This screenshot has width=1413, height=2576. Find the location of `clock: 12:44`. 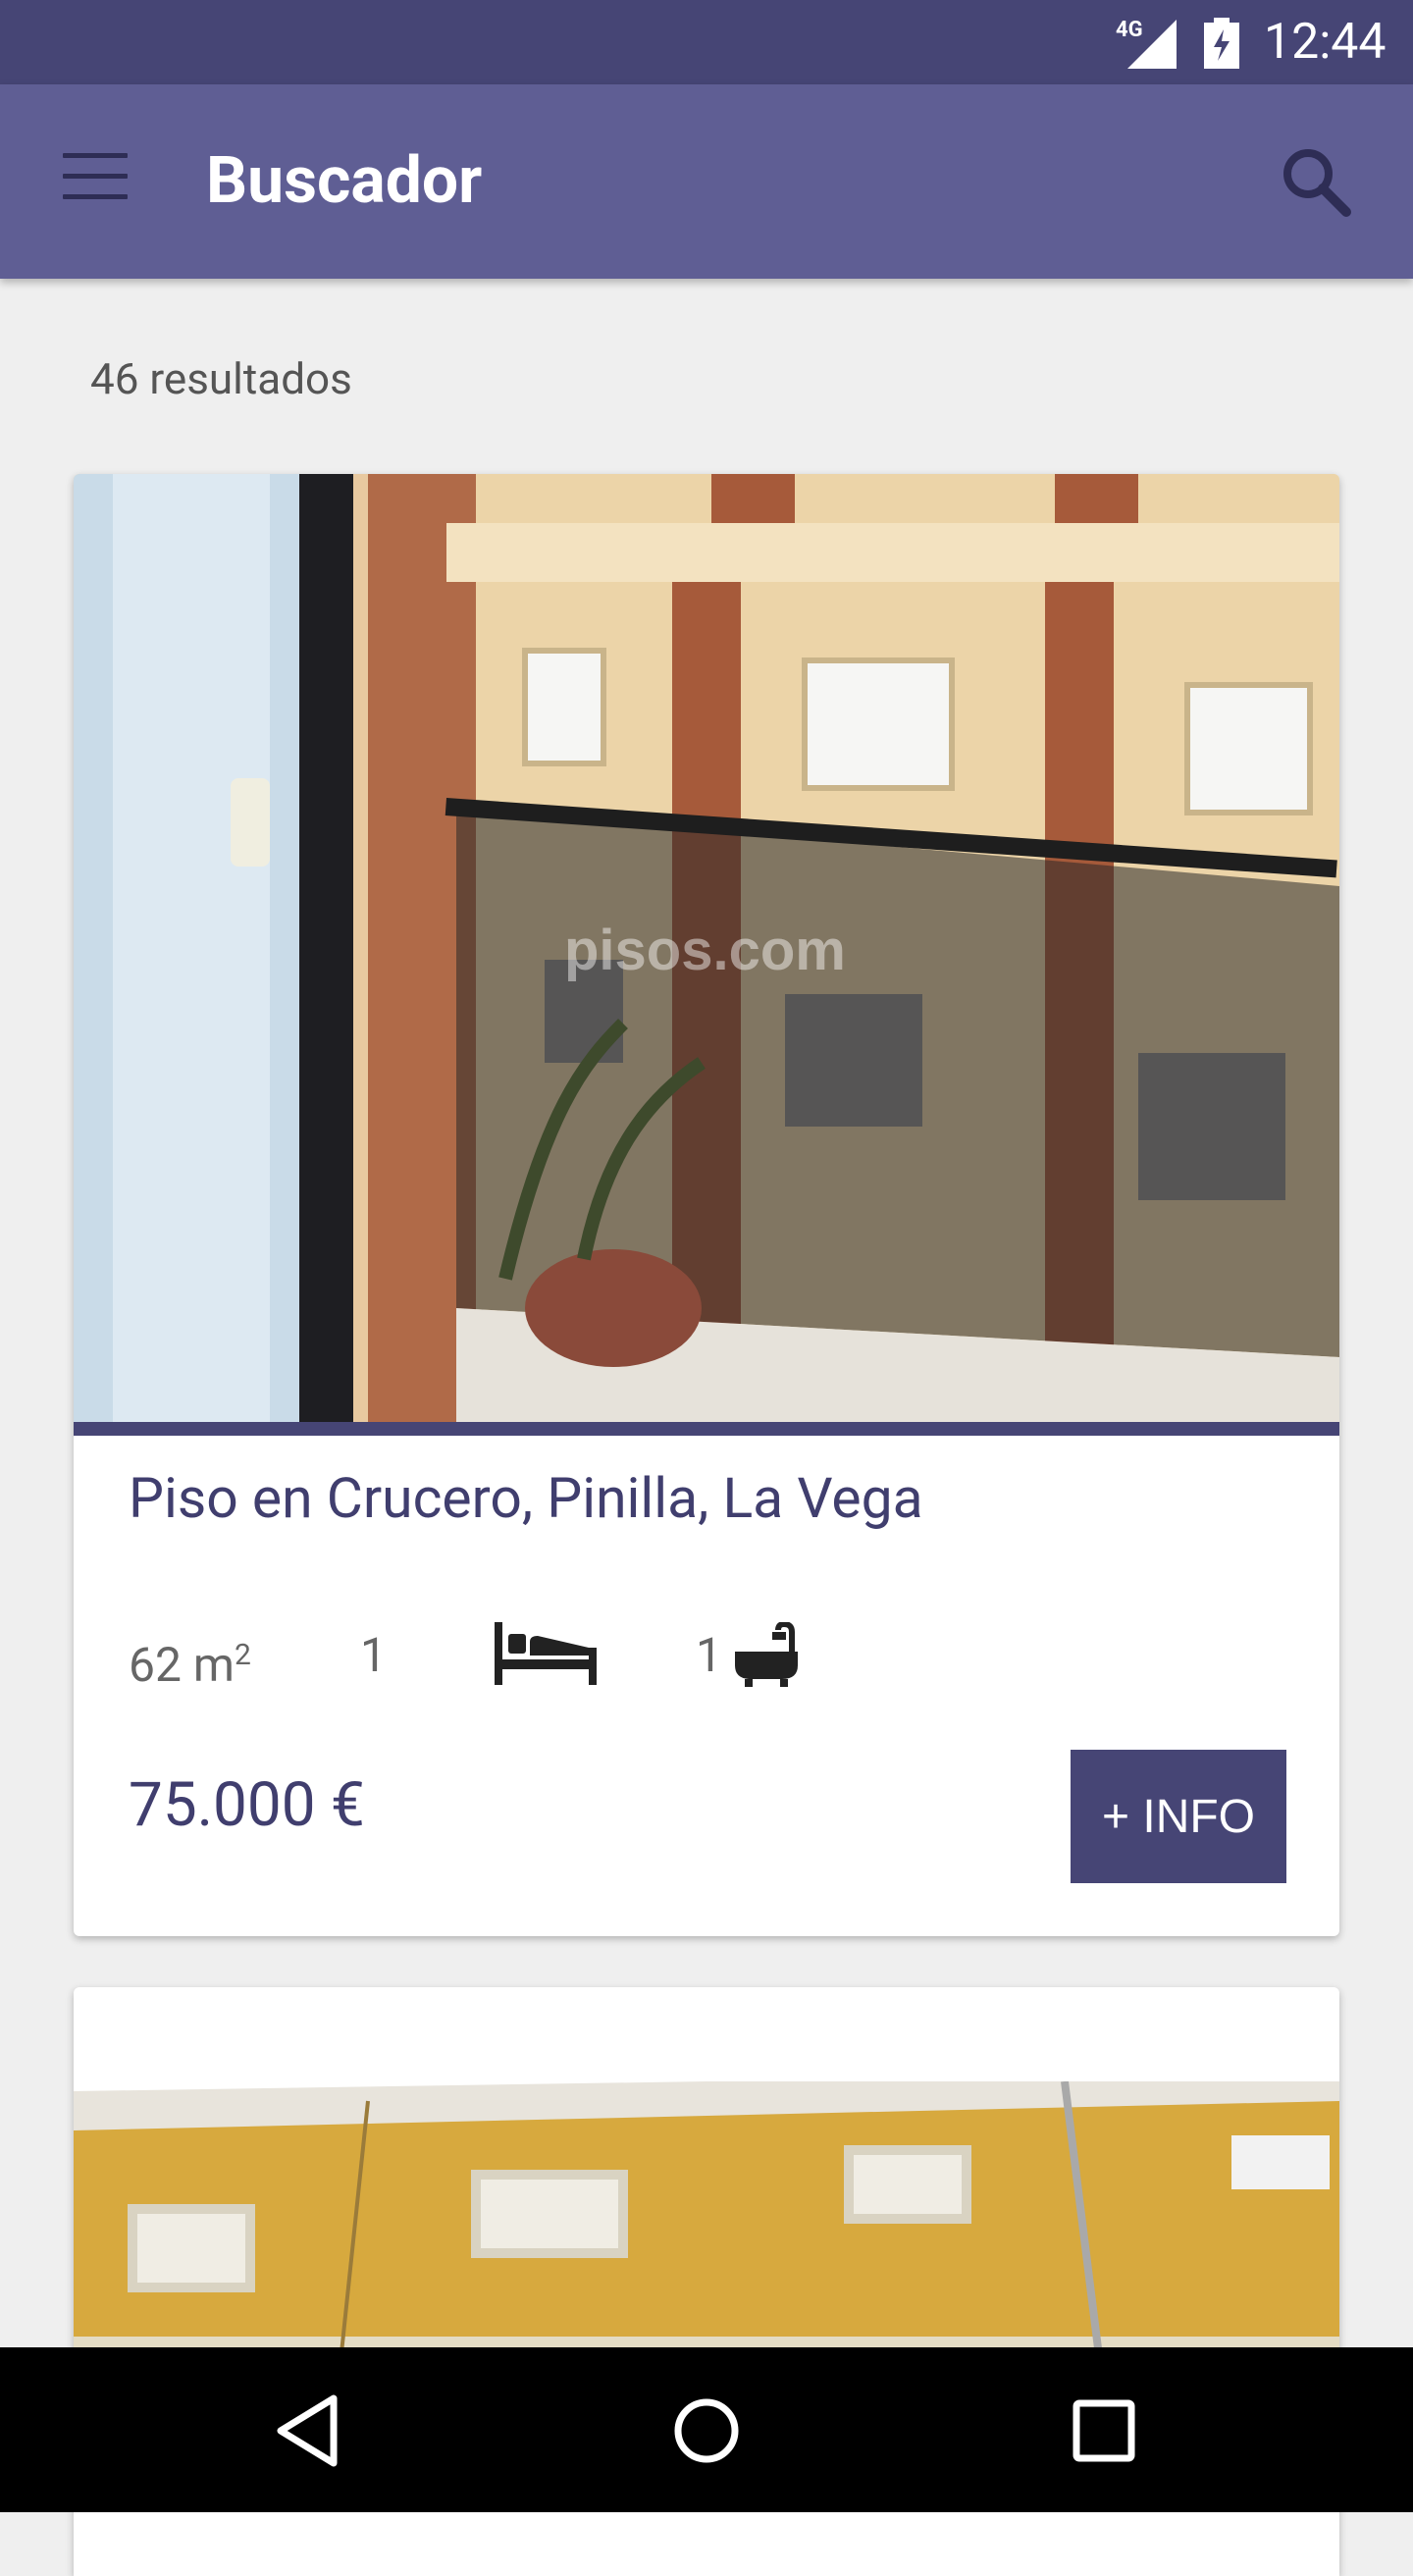

clock: 12:44 is located at coordinates (1325, 42).